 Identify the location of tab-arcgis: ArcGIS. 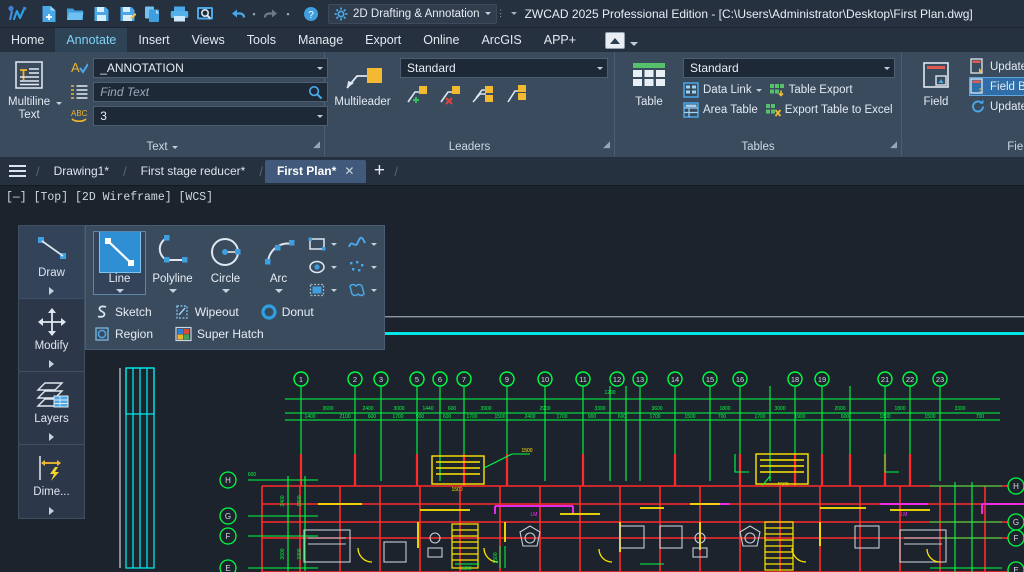
(501, 40).